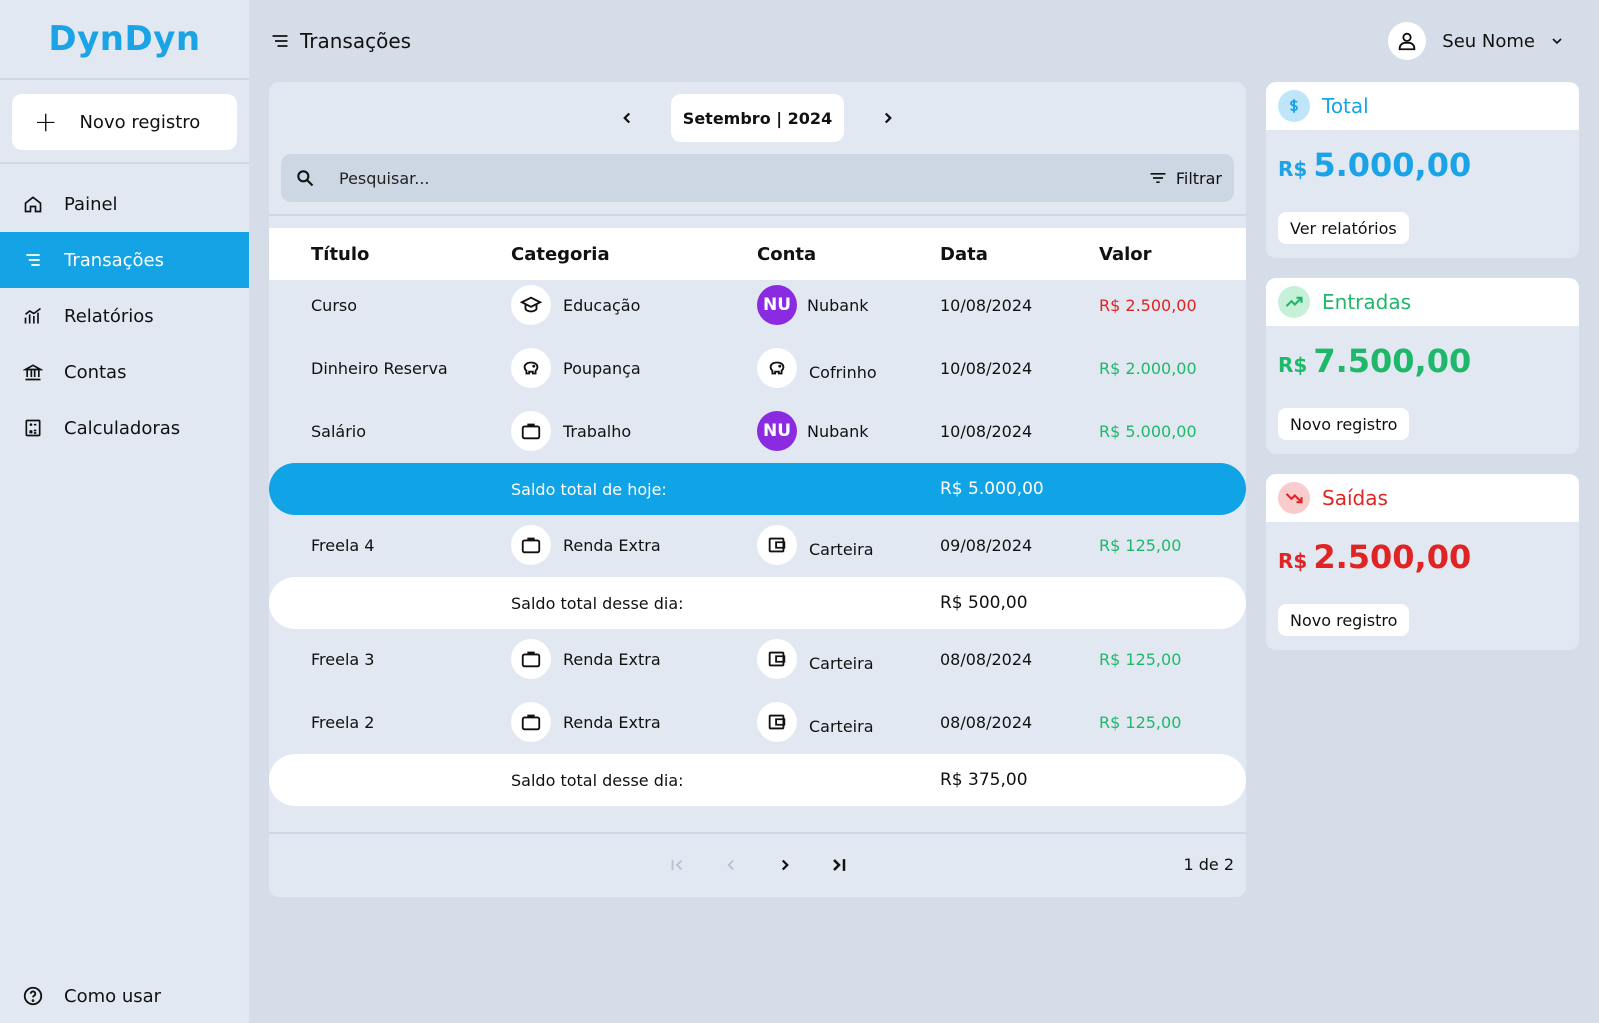  What do you see at coordinates (124, 260) in the screenshot?
I see `sidebar-item-transacoes: Transações` at bounding box center [124, 260].